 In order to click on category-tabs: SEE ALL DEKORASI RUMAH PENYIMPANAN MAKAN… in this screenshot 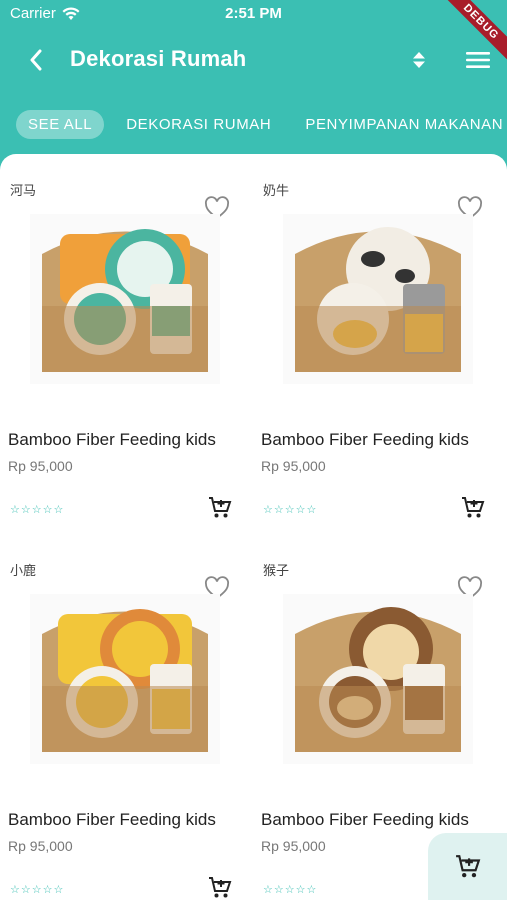, I will do `click(261, 124)`.